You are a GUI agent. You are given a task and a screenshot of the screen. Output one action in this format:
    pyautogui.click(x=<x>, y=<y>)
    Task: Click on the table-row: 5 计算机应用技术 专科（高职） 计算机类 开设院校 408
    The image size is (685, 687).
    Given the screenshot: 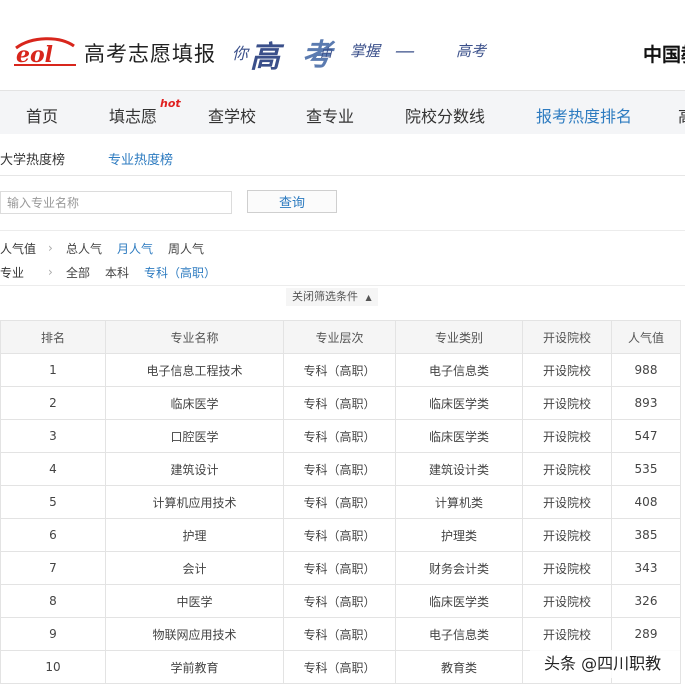 What is the action you would take?
    pyautogui.click(x=340, y=502)
    